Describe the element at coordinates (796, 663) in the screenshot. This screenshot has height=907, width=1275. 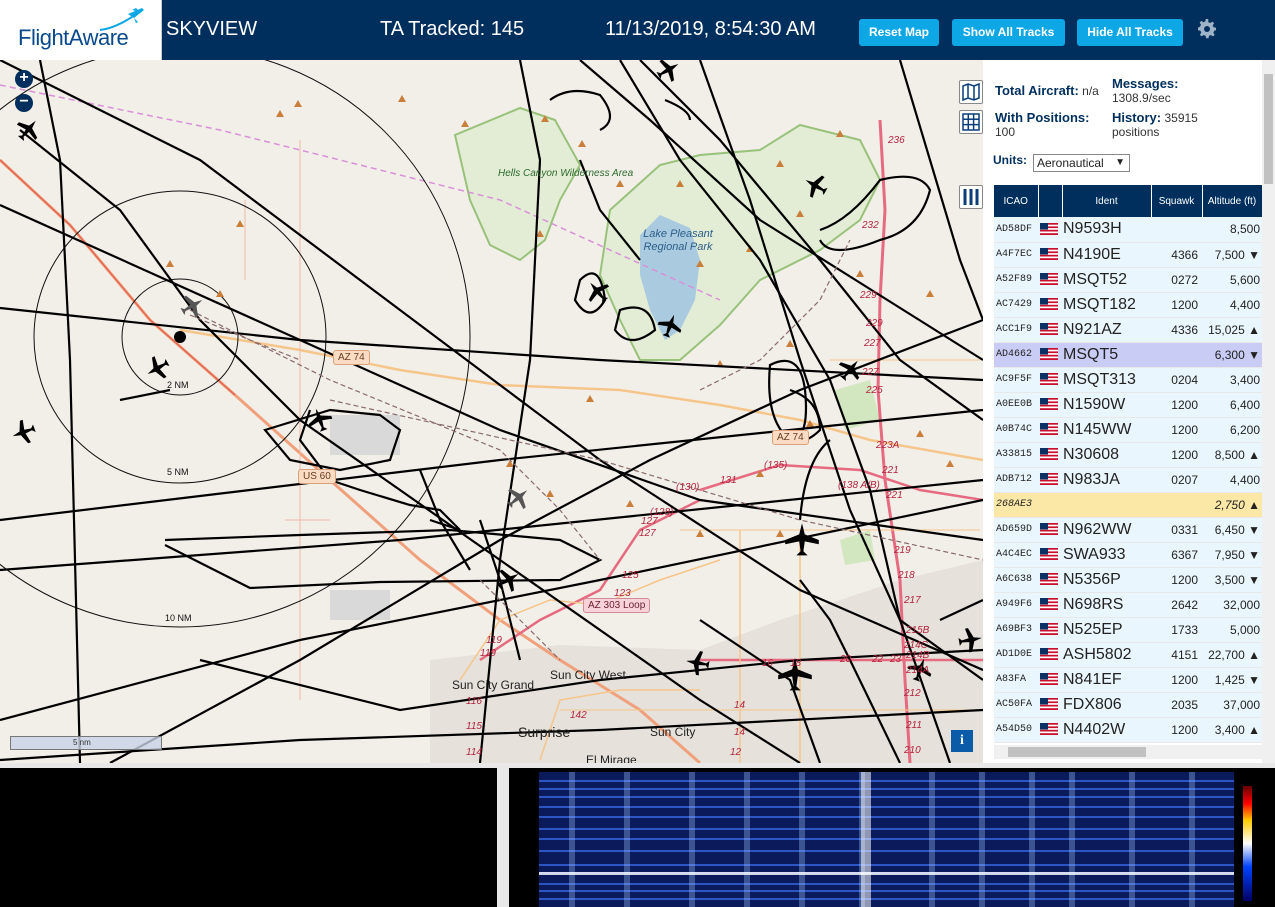
I see `route-number: 18` at that location.